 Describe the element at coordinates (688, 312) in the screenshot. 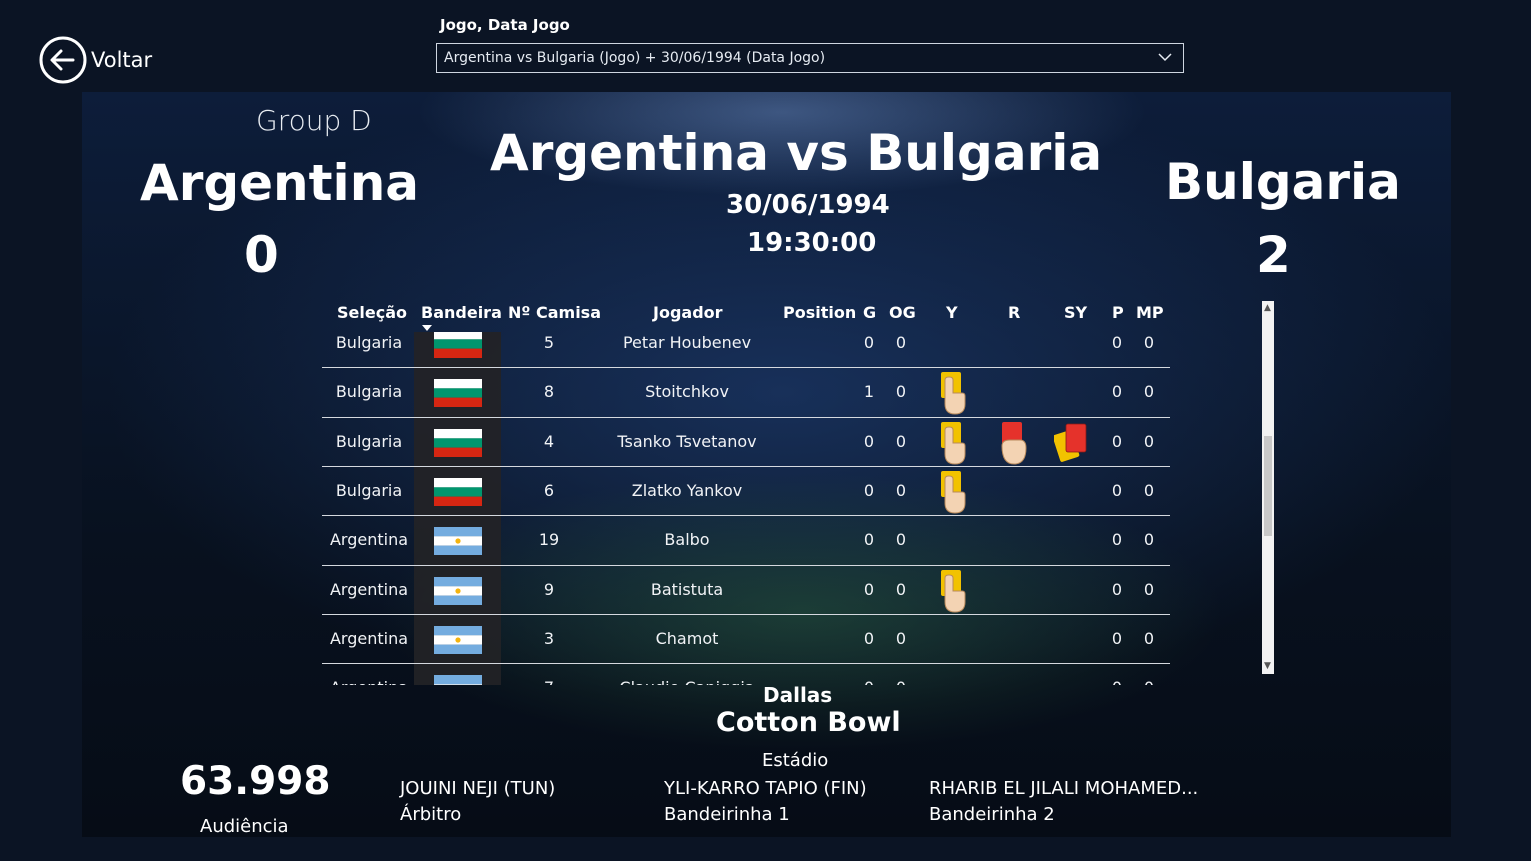

I see `col-header-player: Jogador` at that location.